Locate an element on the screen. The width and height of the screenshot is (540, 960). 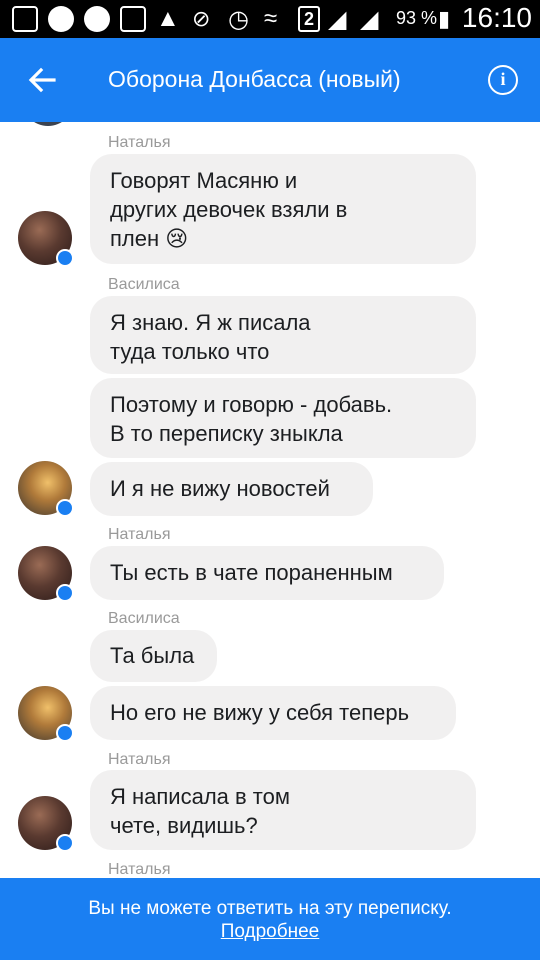
nfc-mute-icon: ⊘ is located at coordinates (201, 18).